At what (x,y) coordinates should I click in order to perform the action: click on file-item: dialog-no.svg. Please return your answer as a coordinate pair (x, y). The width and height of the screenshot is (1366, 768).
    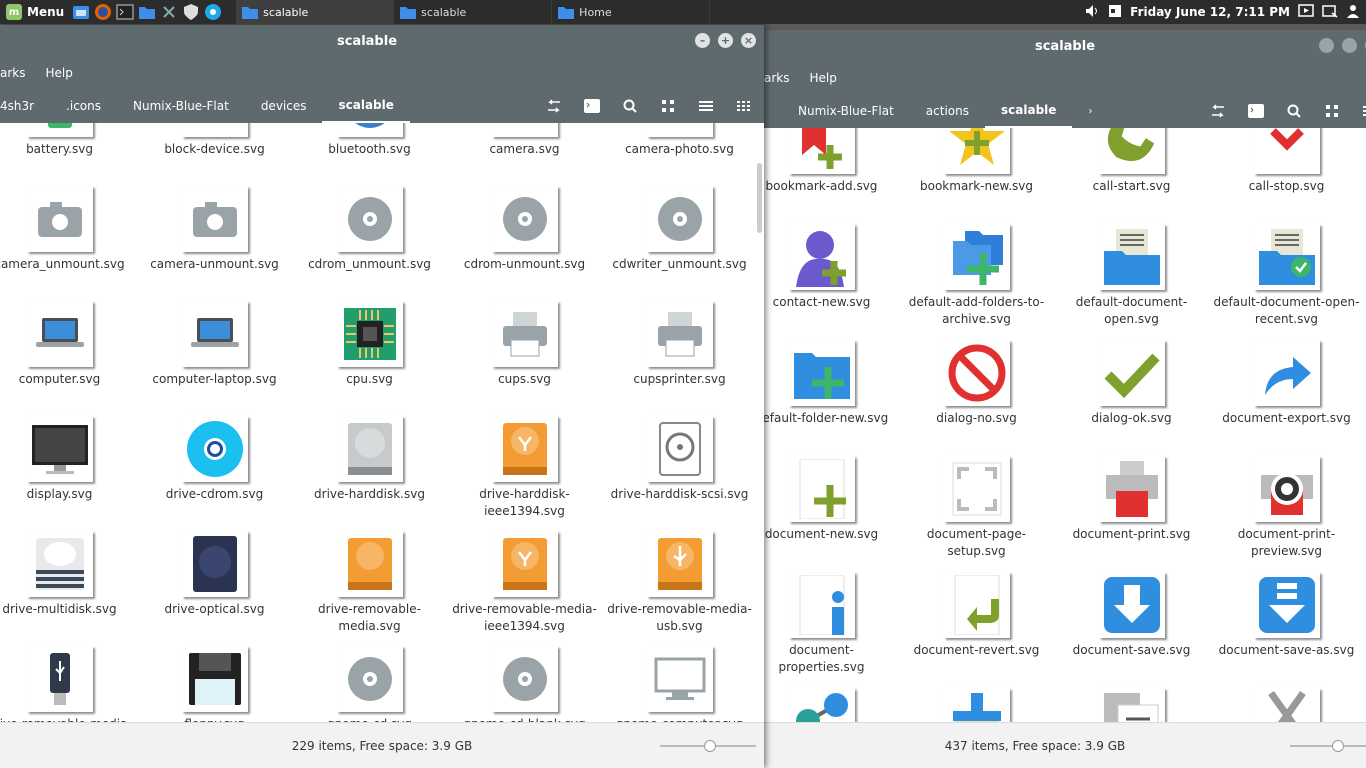
    Looking at the image, I should click on (976, 398).